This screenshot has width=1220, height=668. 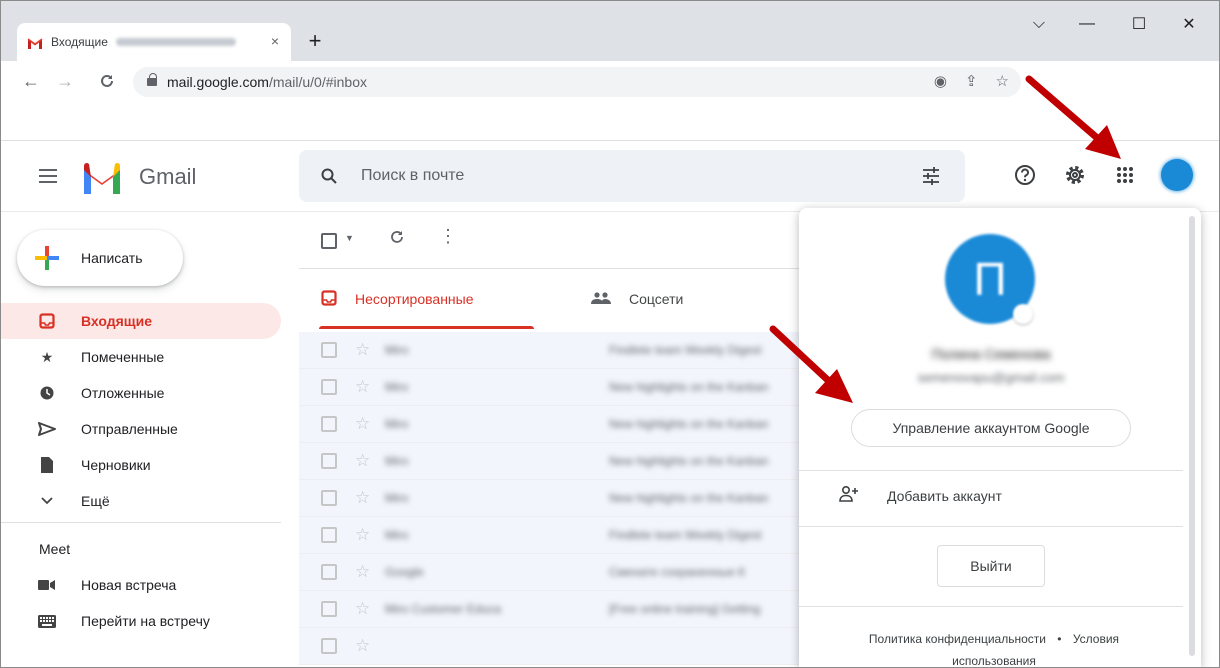 What do you see at coordinates (397, 239) in the screenshot?
I see `refresh-icon` at bounding box center [397, 239].